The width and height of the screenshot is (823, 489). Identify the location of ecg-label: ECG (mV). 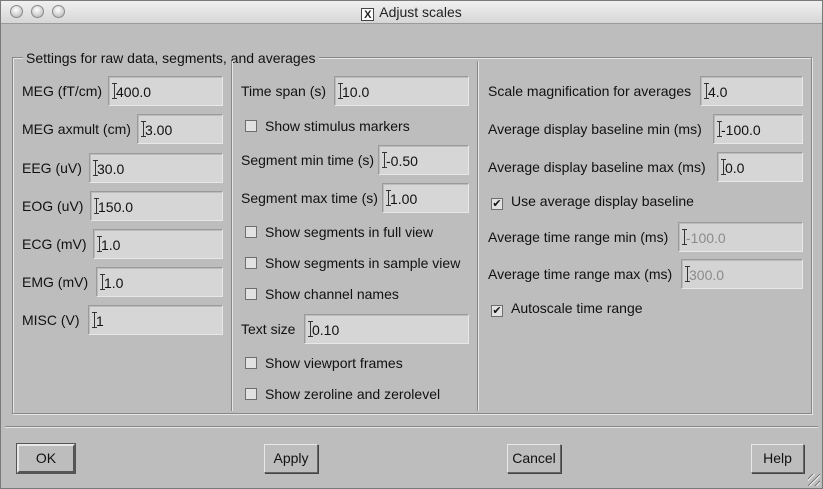
(54, 244).